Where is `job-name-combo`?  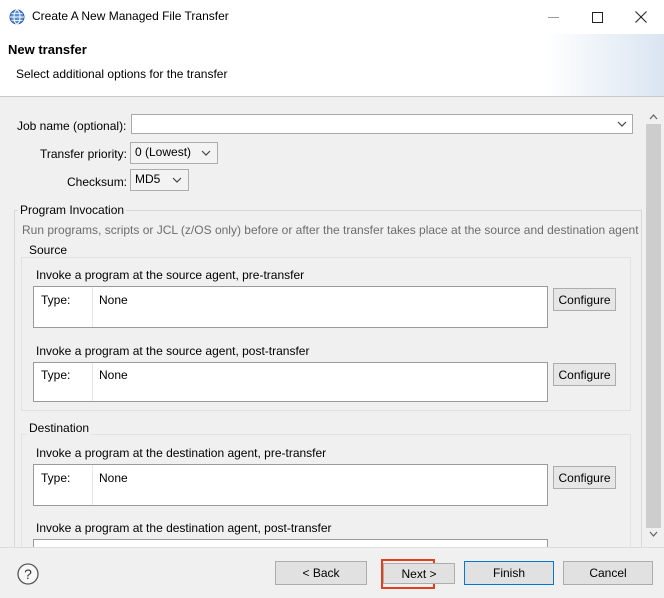 job-name-combo is located at coordinates (382, 124).